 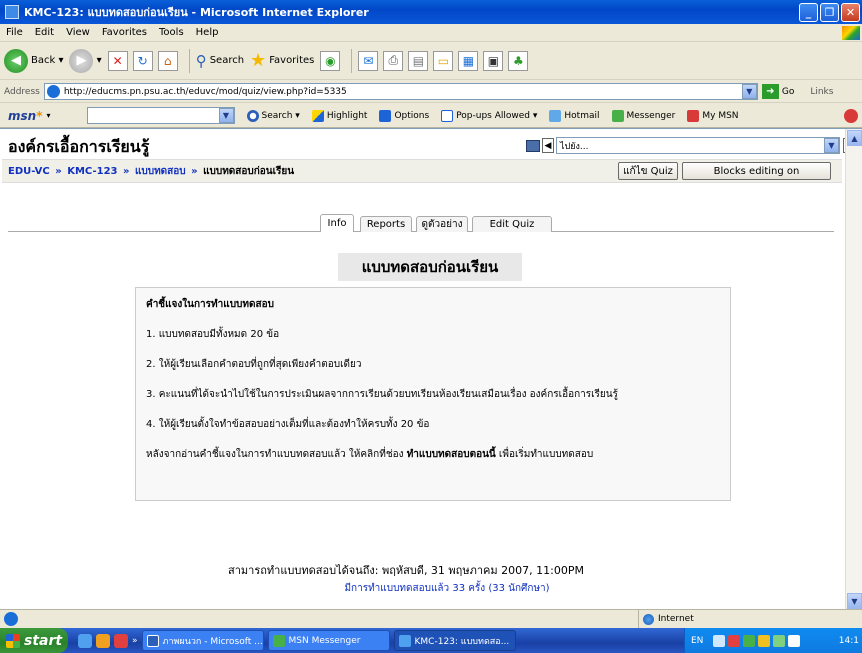 What do you see at coordinates (85, 60) in the screenshot?
I see `forward-button: ▶ ▾` at bounding box center [85, 60].